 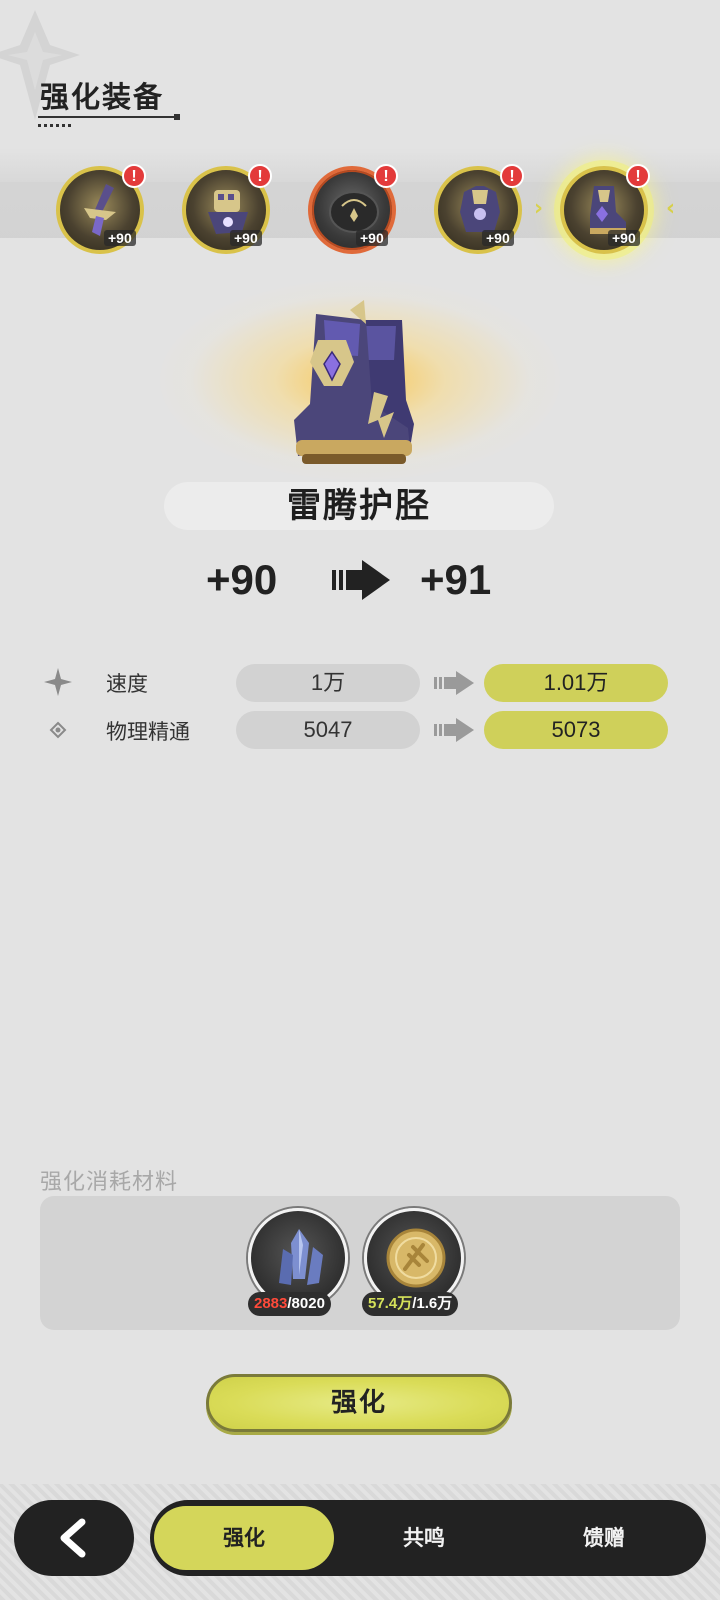 What do you see at coordinates (227, 209) in the screenshot?
I see `equipment-slot-gloves: +90 !` at bounding box center [227, 209].